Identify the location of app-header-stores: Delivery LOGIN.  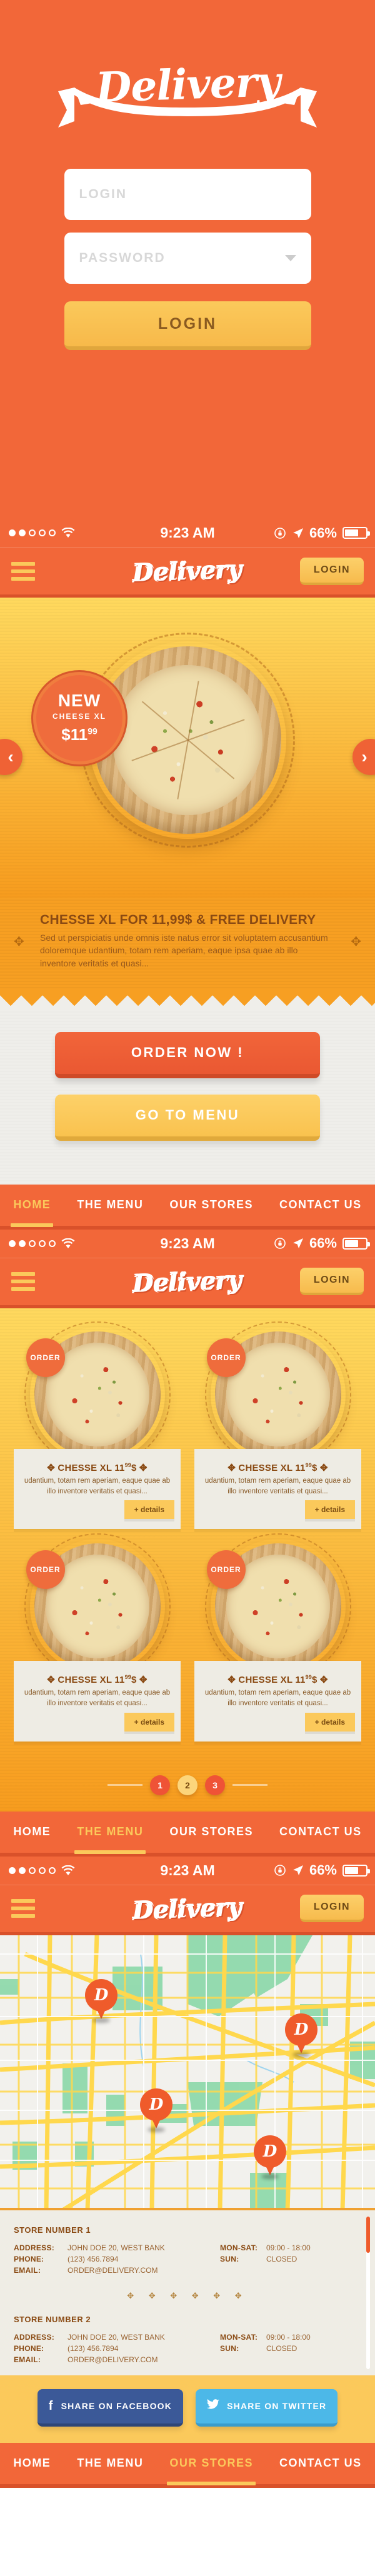
(187, 1910).